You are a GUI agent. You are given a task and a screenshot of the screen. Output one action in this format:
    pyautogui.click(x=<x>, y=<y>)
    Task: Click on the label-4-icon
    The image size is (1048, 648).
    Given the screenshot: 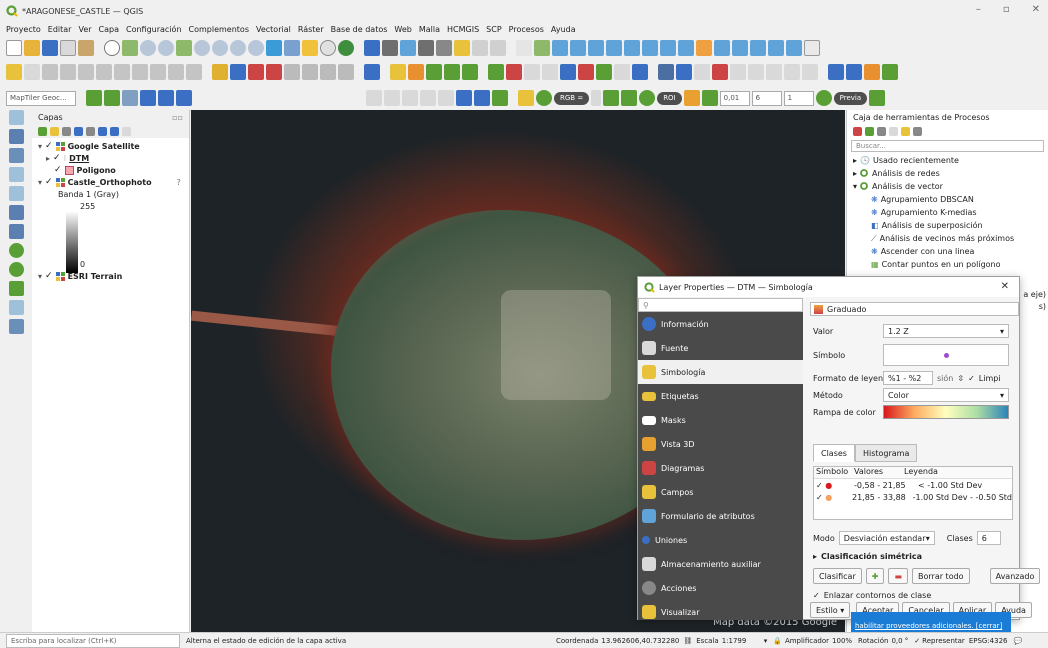 What is the action you would take?
    pyautogui.click(x=274, y=72)
    